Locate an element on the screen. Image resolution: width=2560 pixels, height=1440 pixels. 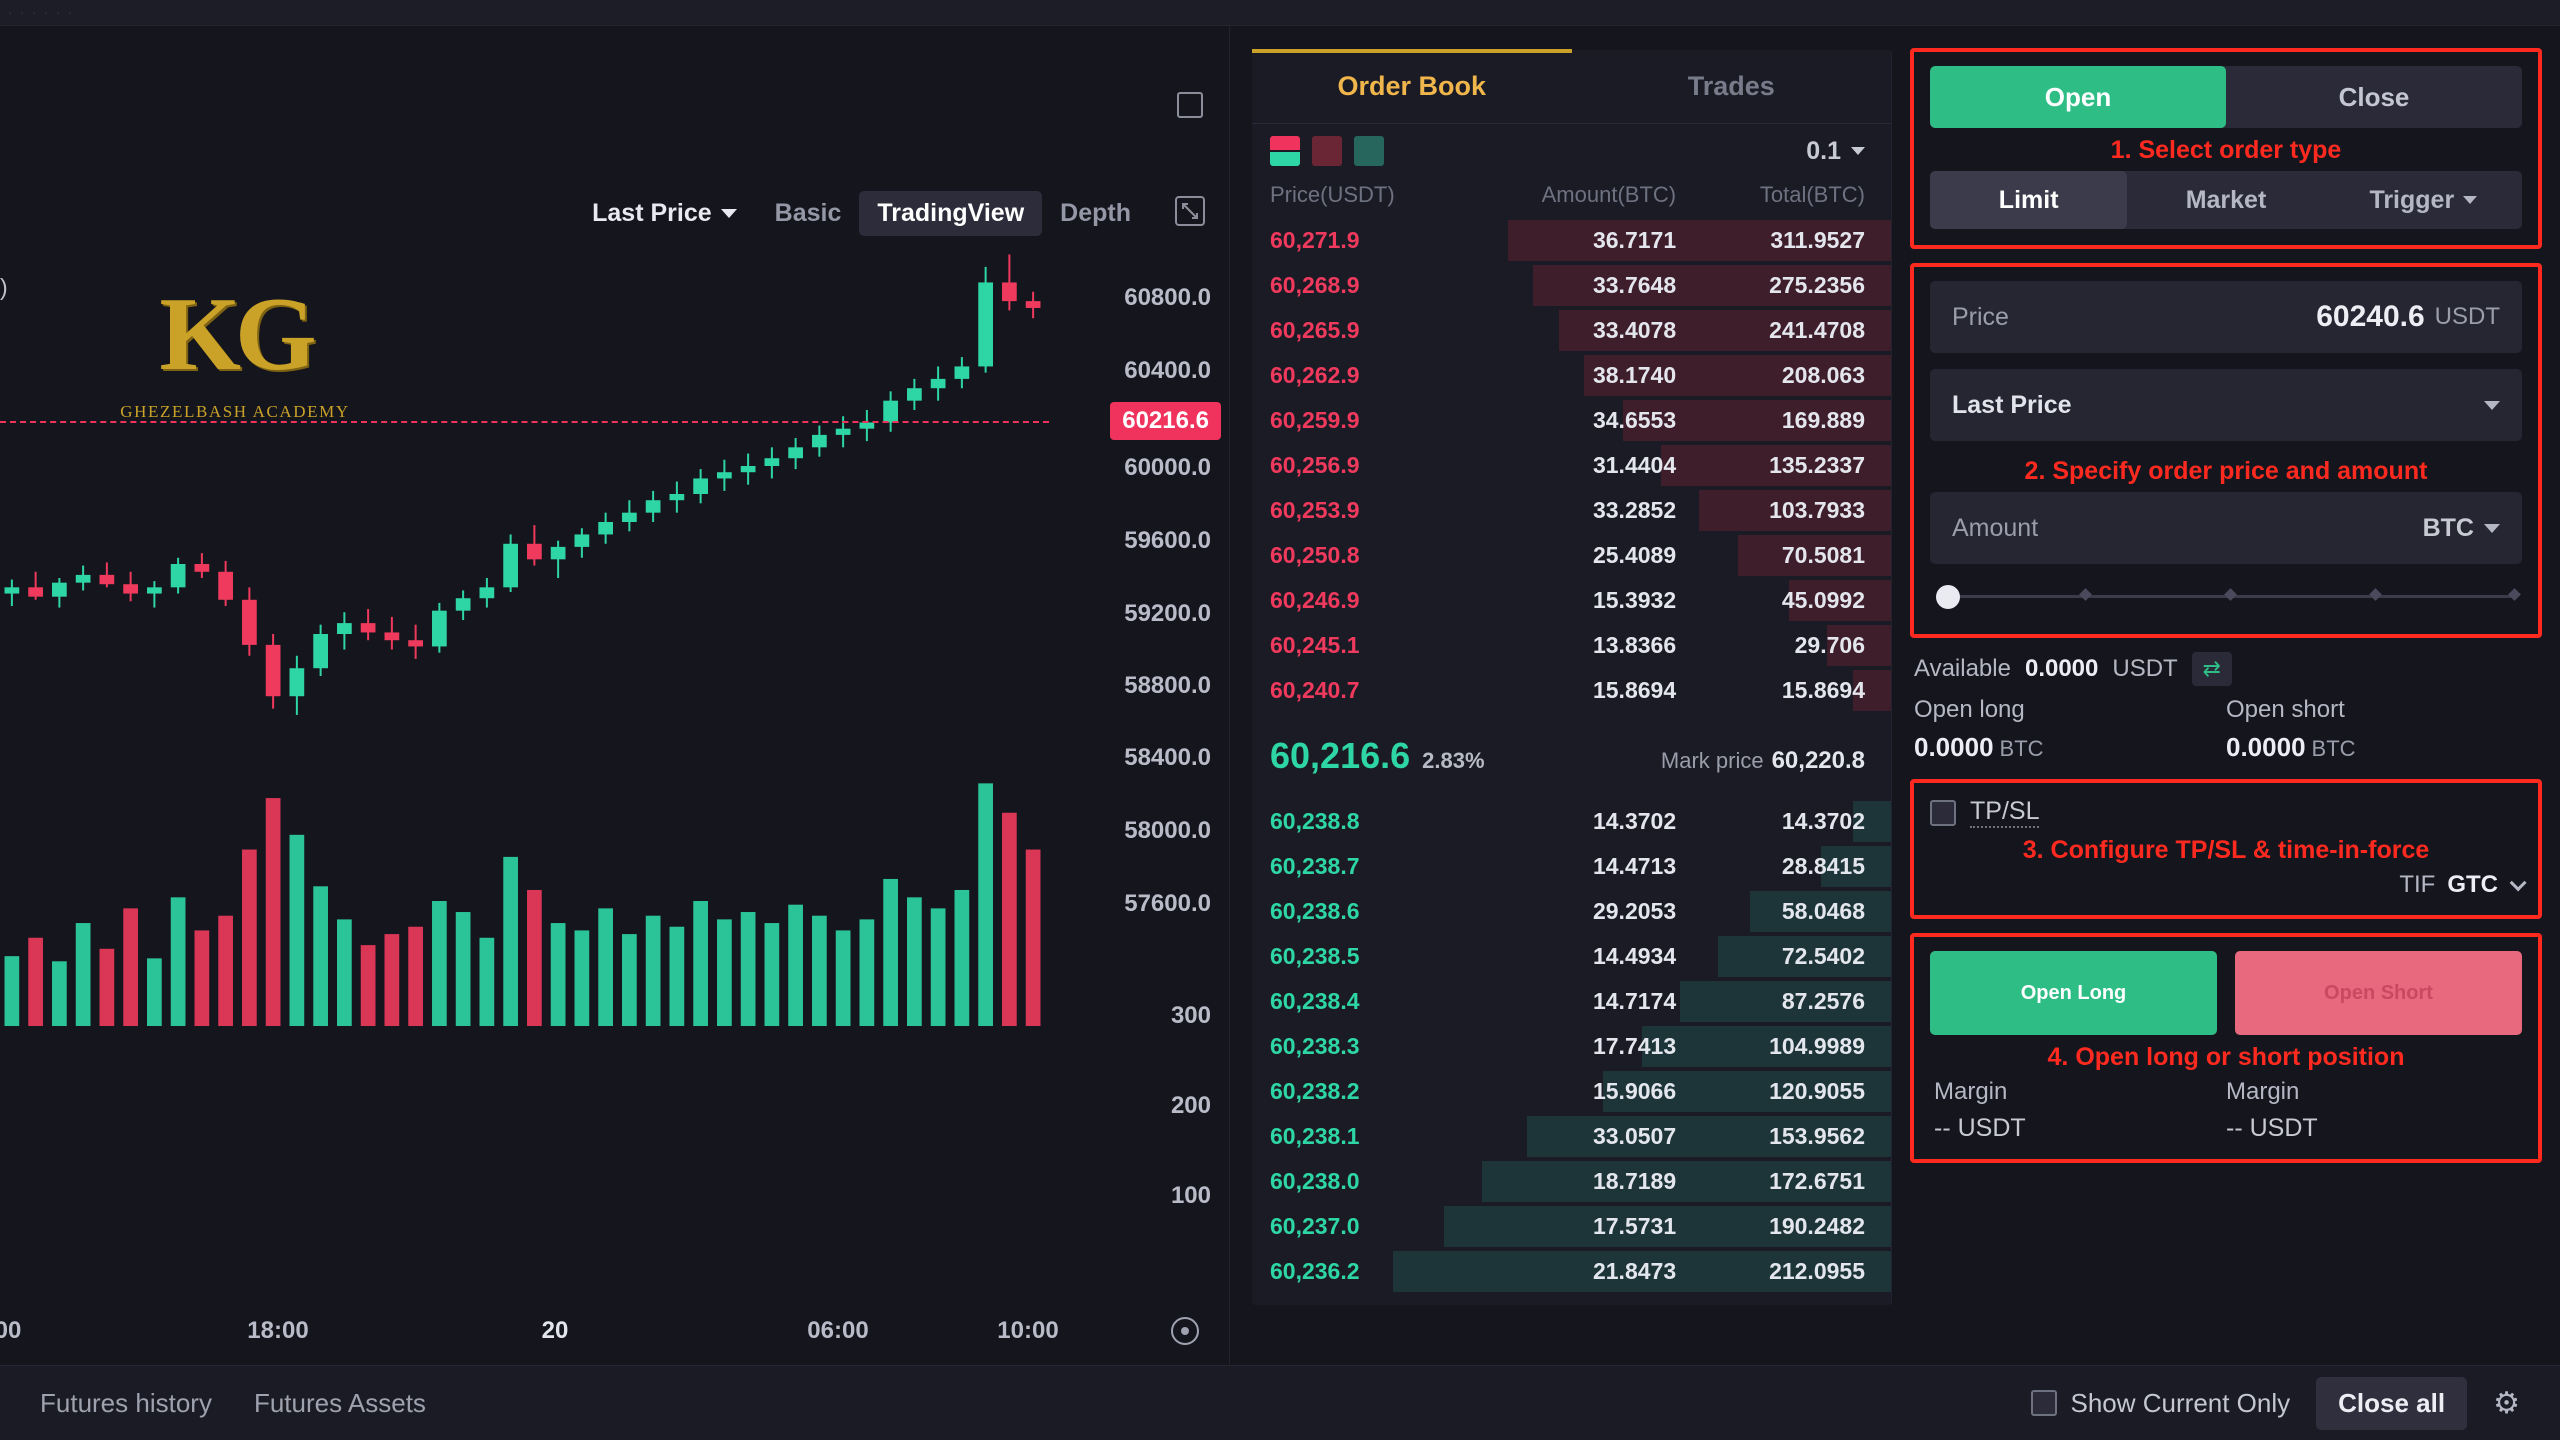
cell-total: 135.2337 is located at coordinates (1817, 465).